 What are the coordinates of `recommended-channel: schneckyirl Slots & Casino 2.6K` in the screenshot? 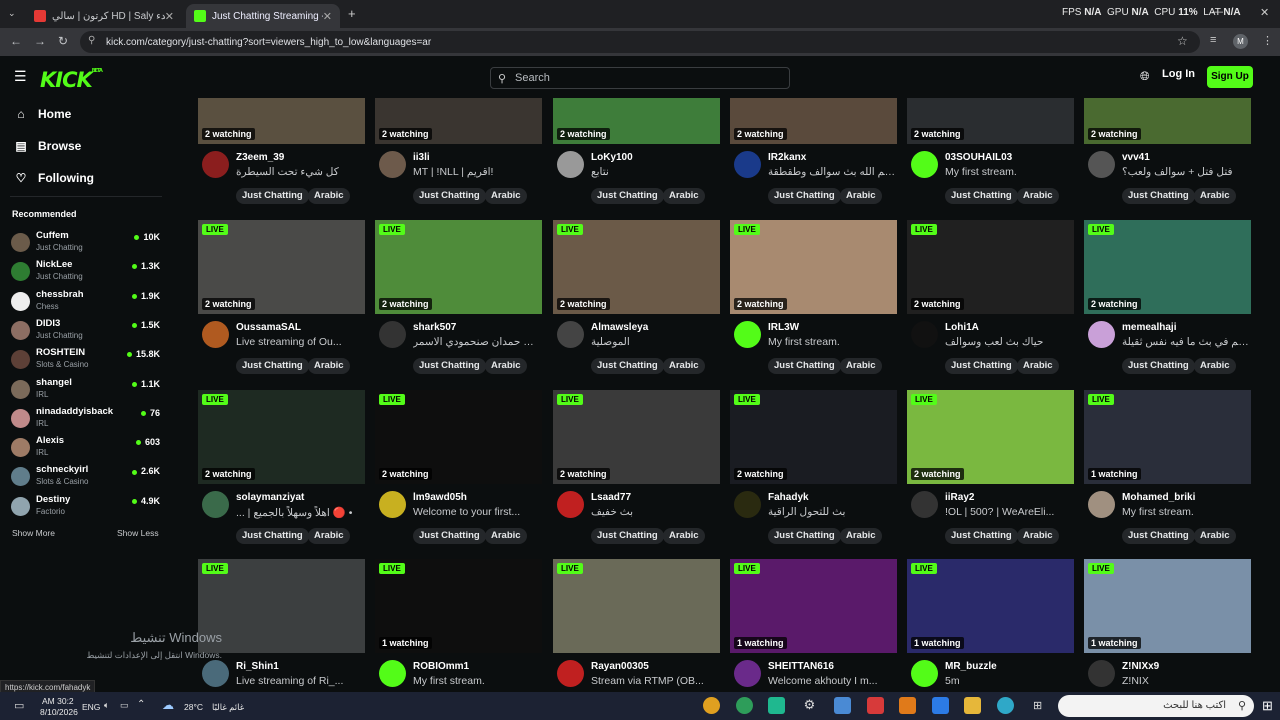 It's located at (85, 475).